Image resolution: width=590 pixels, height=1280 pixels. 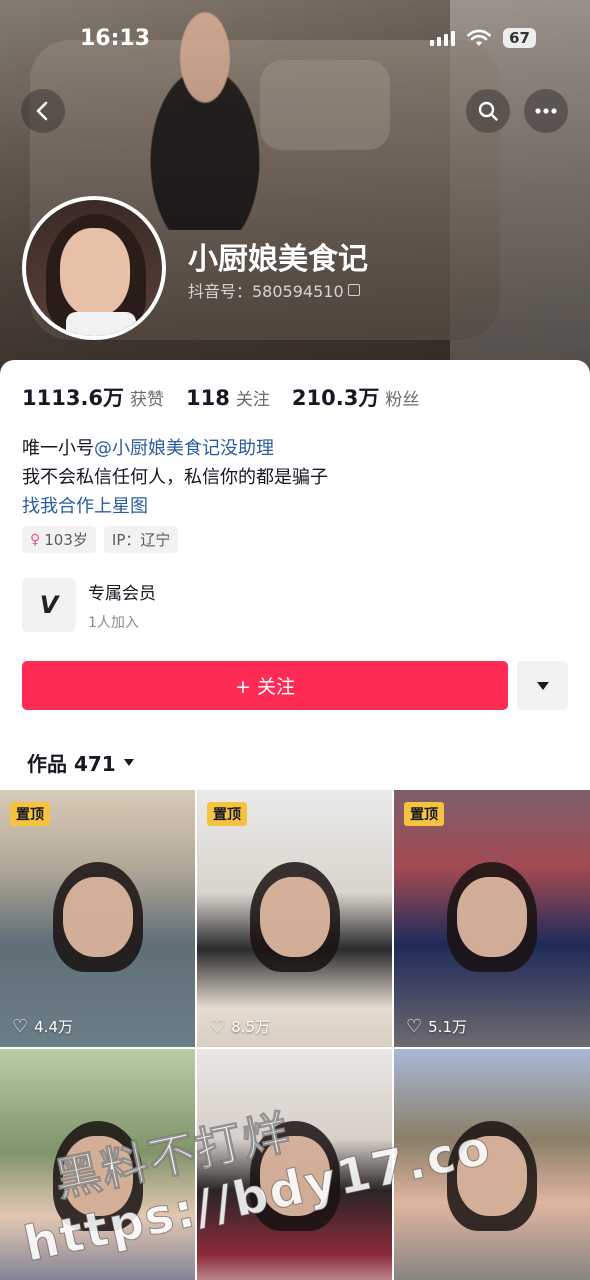 I want to click on profile-stats: 1113.6万 获赞 118 关注 210.3万 粉丝, so click(x=220, y=397).